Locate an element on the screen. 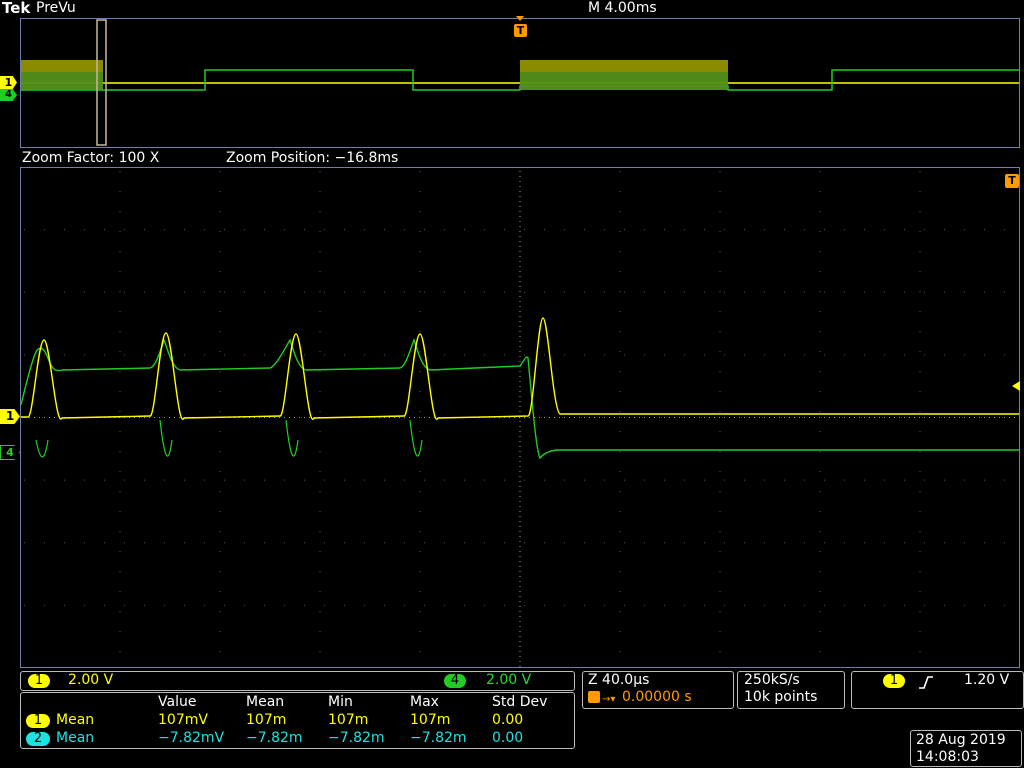  trigger-level-value: 1.20 V is located at coordinates (987, 680).